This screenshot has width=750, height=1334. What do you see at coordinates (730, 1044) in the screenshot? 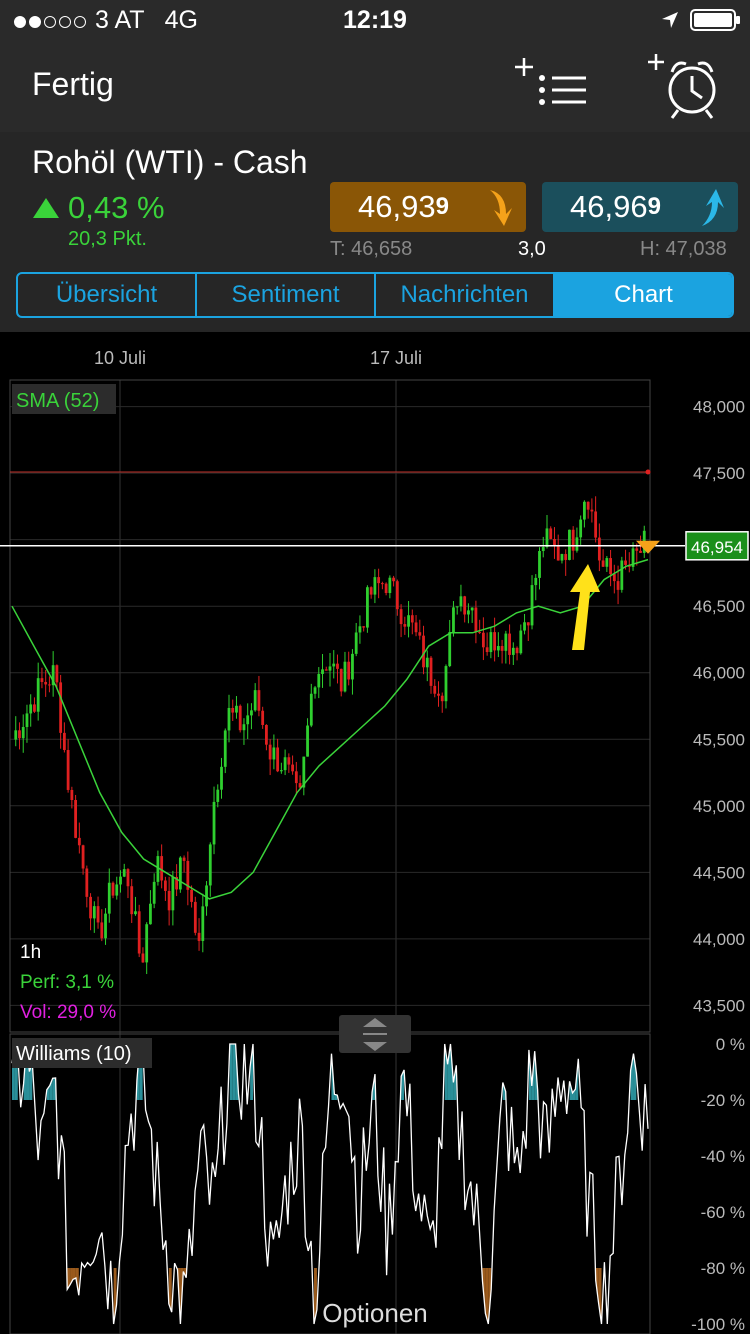
I see `oscillator-tick-label: 0 %` at bounding box center [730, 1044].